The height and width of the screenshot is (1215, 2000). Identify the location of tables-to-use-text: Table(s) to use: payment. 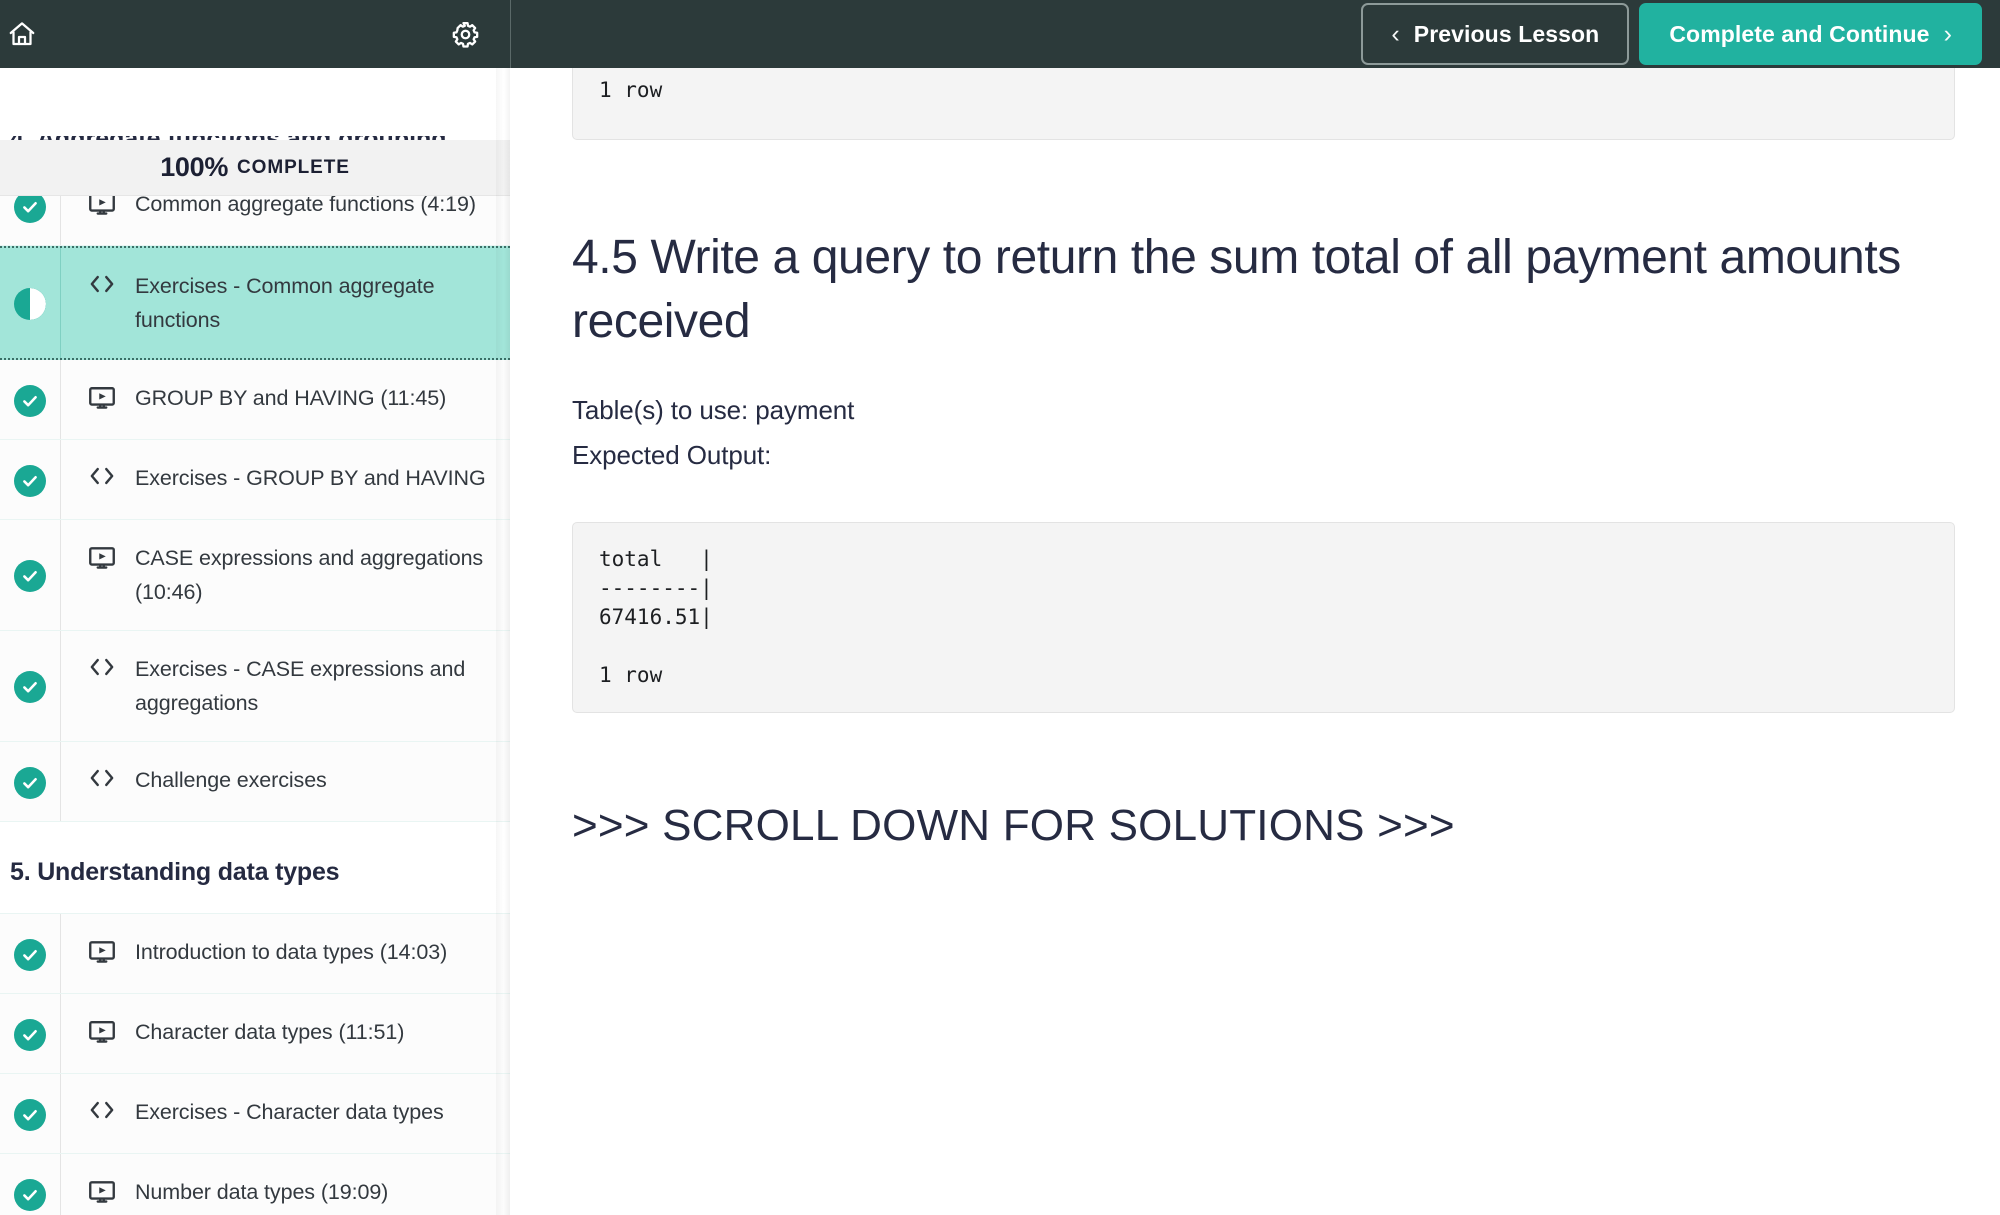
(713, 410).